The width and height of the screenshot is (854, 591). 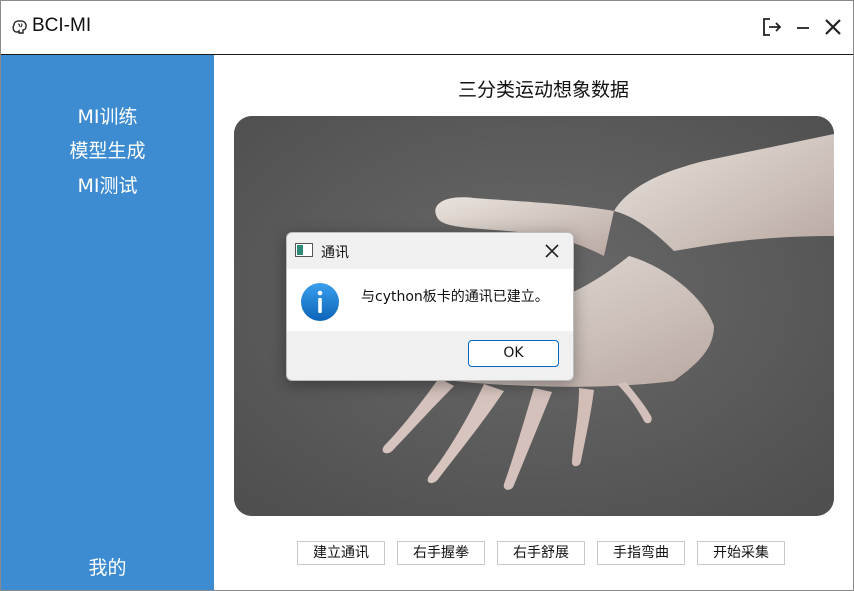 What do you see at coordinates (427, 28) in the screenshot?
I see `title-bar: BCI-MI` at bounding box center [427, 28].